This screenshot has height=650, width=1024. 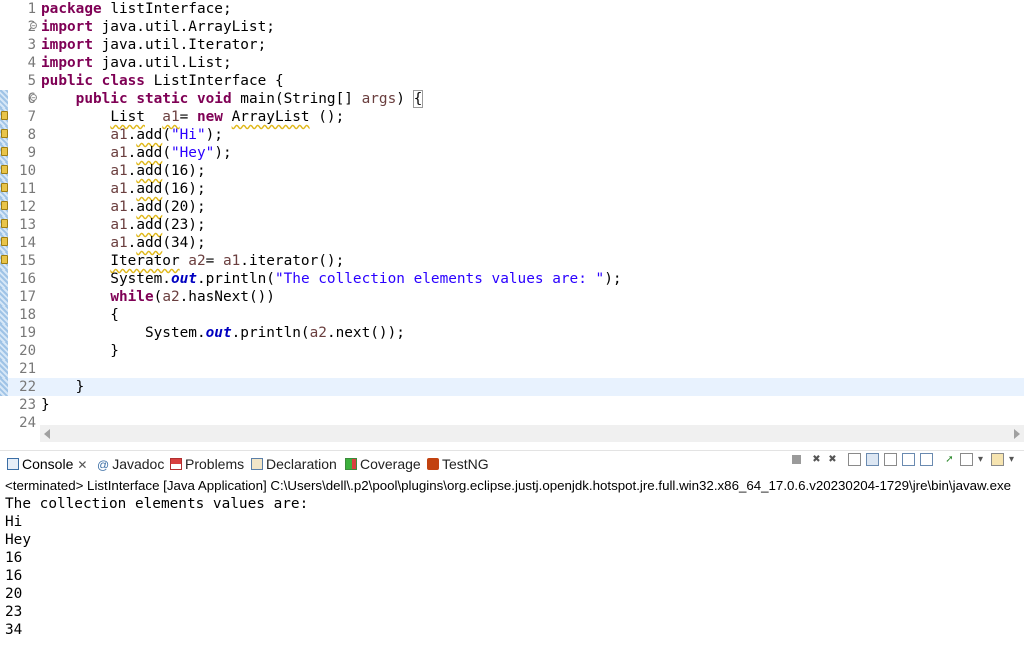 I want to click on tab-javadoc: @ Javadoc, so click(x=130, y=464).